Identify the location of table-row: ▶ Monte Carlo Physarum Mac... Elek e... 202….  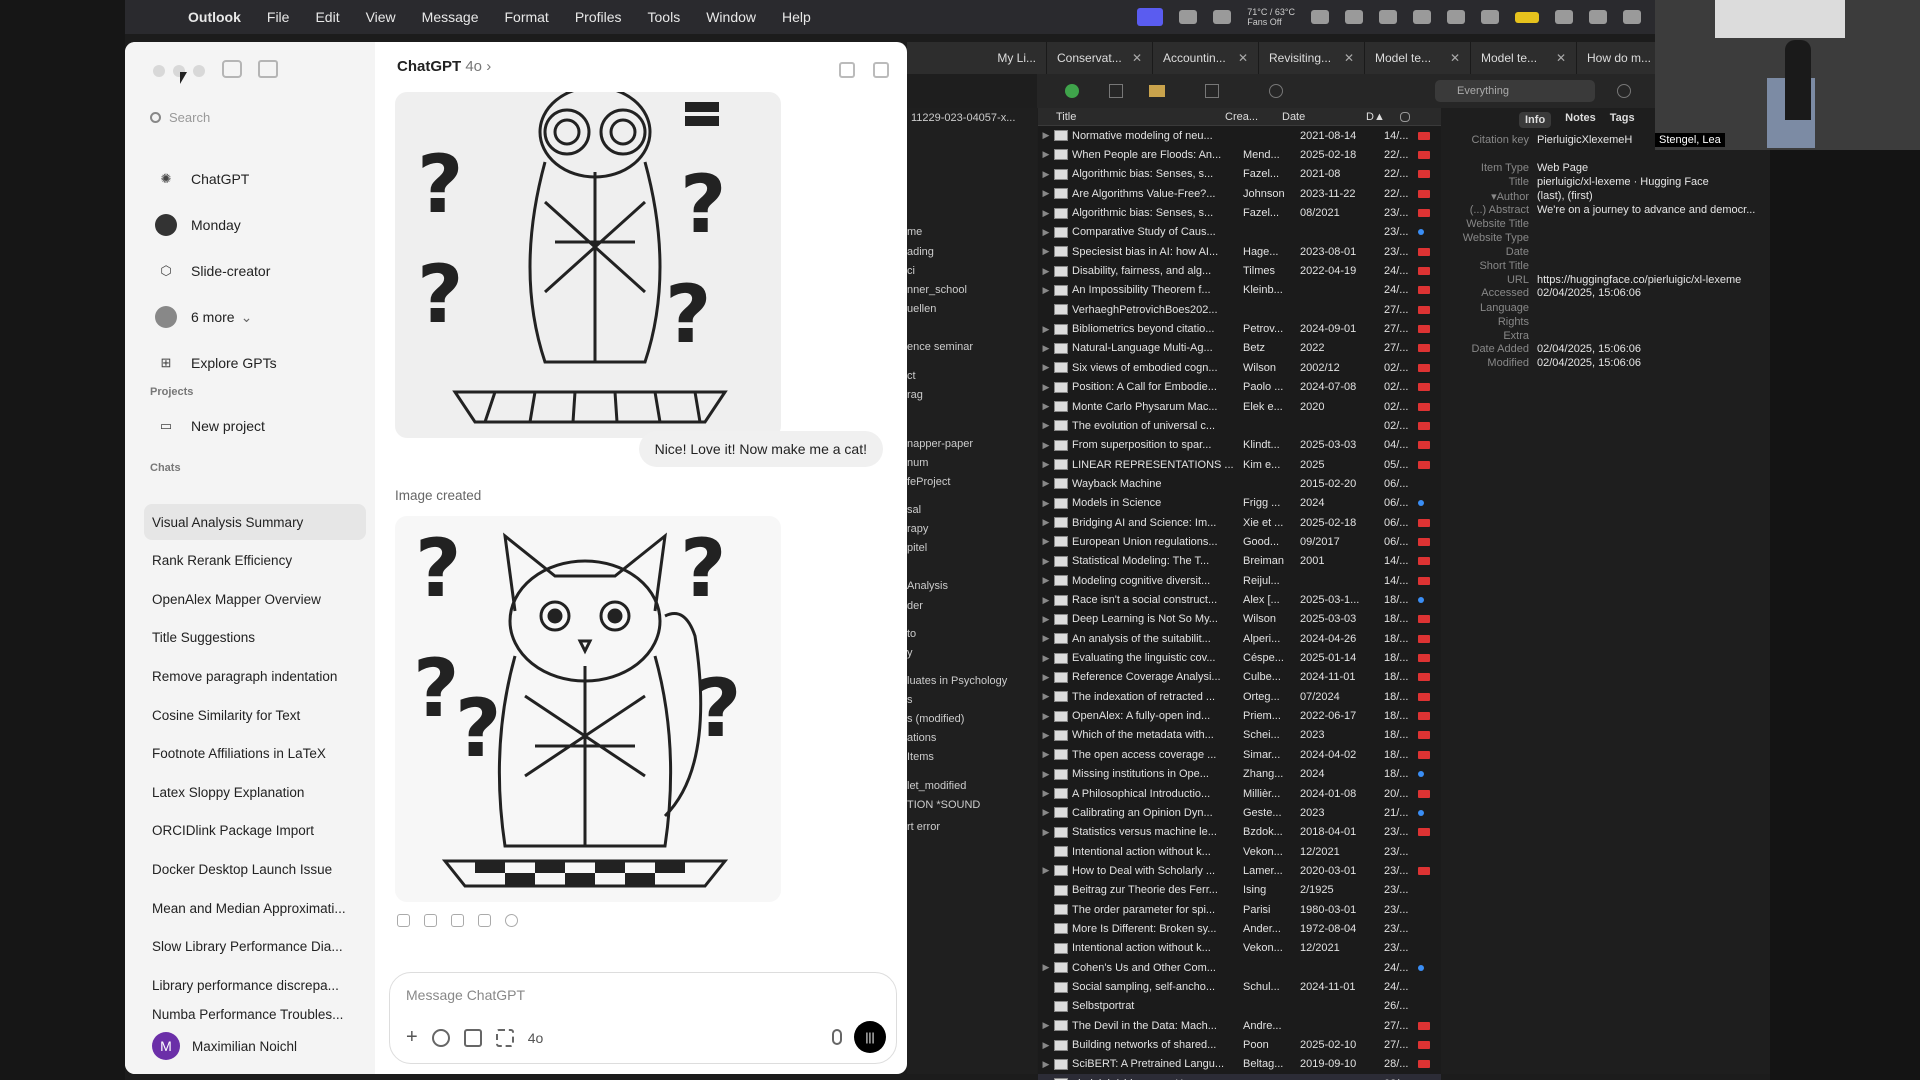
(1239, 406).